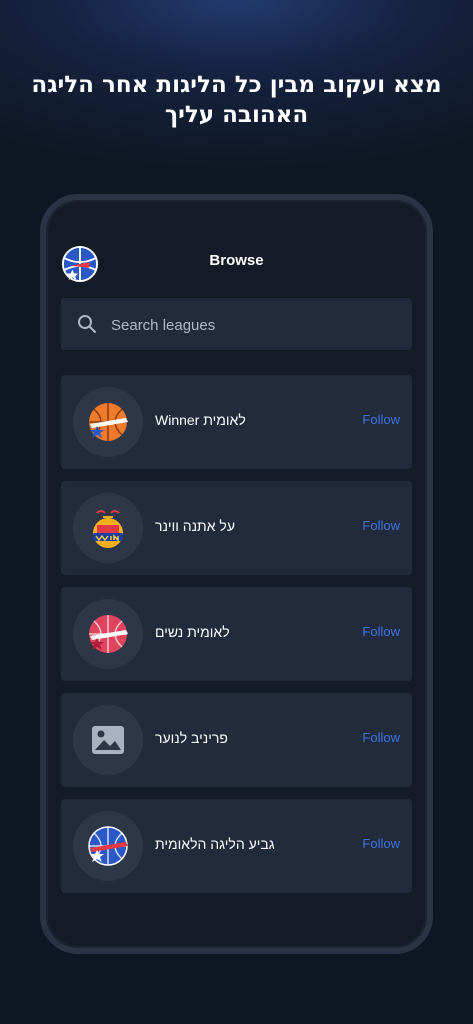 The image size is (473, 1024). I want to click on league-card: גביע הליגה הלאומית Follow, so click(236, 846).